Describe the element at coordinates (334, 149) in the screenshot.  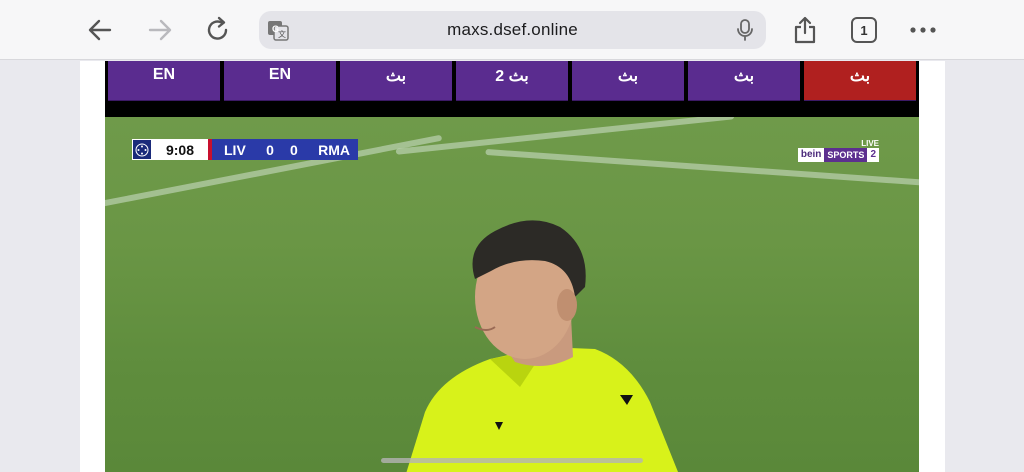
I see `away-team: RMA` at that location.